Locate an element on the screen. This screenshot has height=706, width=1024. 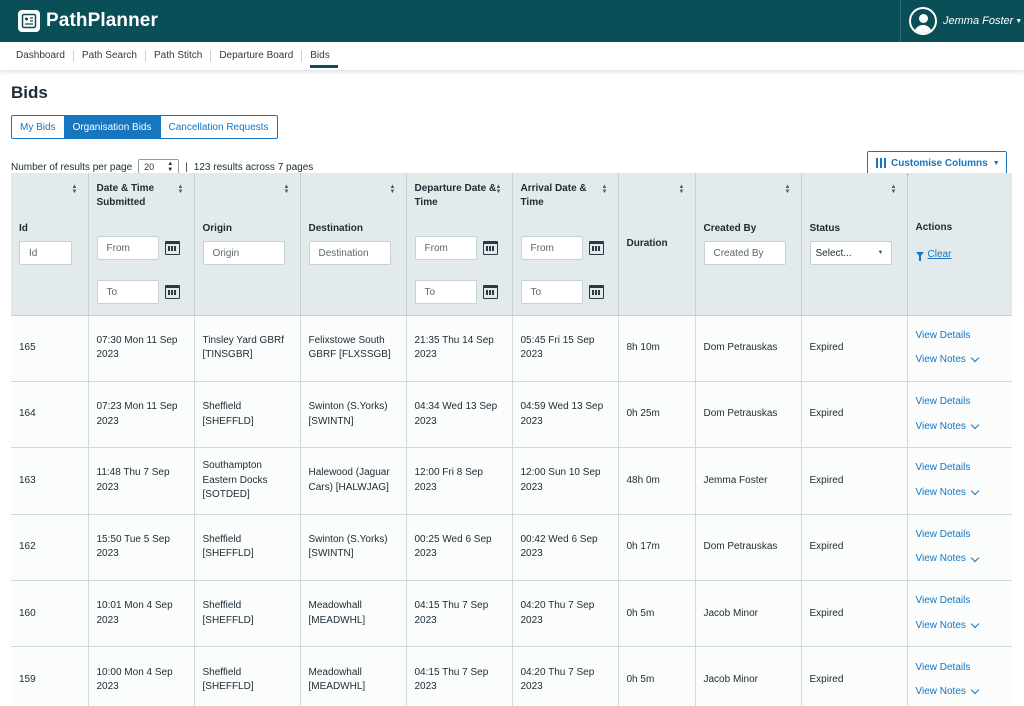
col-created-by-label: Created By is located at coordinates (730, 228).